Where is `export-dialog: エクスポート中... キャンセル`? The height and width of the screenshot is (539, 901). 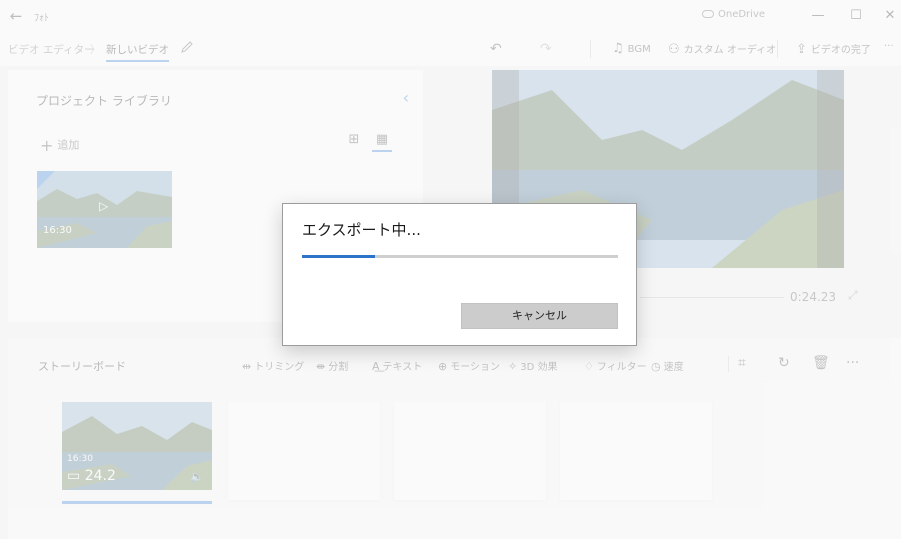 export-dialog: エクスポート中... キャンセル is located at coordinates (459, 274).